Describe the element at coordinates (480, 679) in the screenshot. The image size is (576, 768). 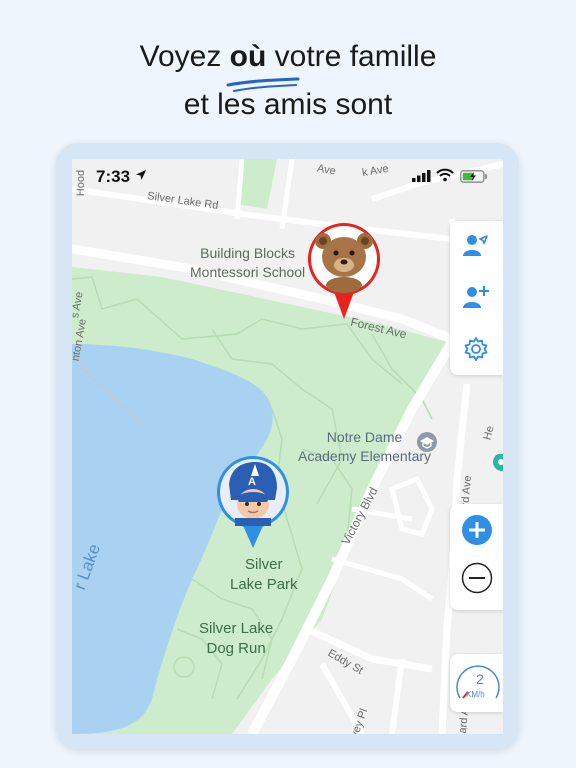
I see `speed-value: 2` at that location.